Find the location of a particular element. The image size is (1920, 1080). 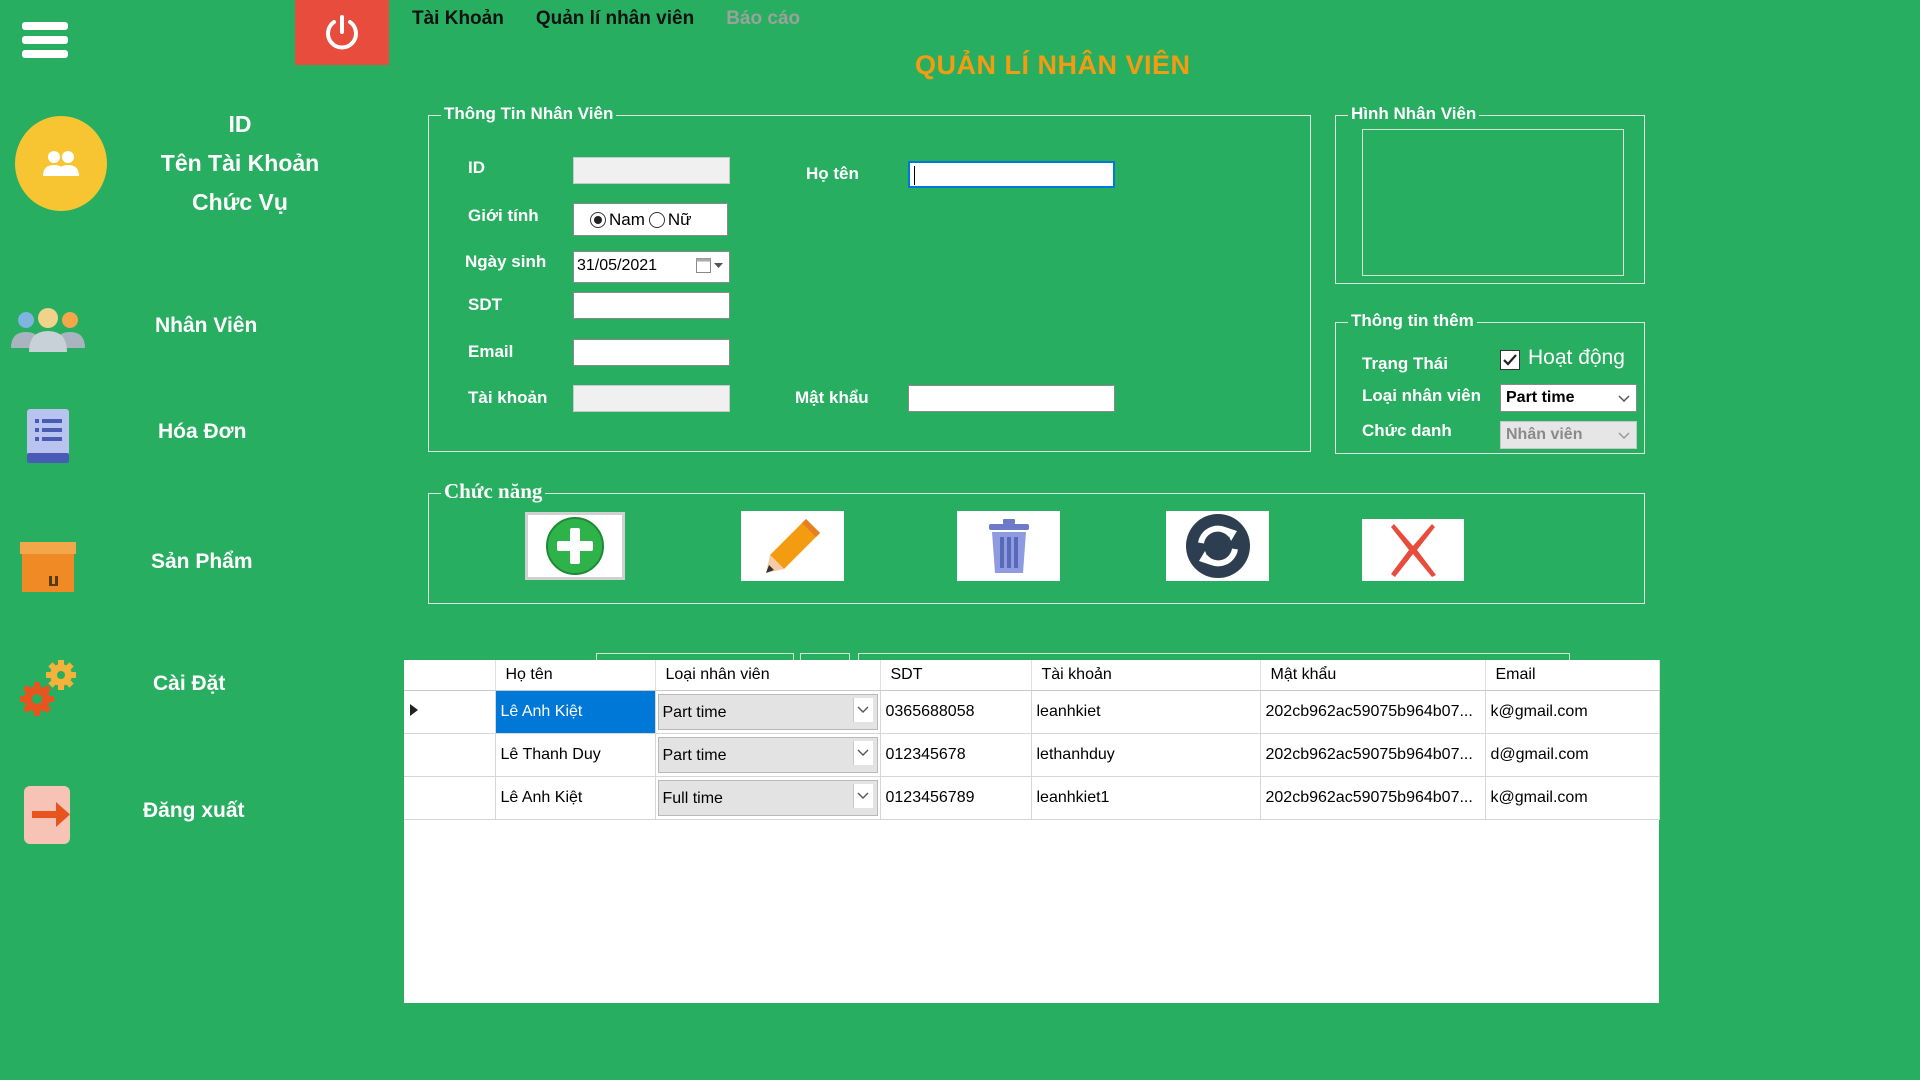

column-header: Loại nhân viên is located at coordinates (768, 675).